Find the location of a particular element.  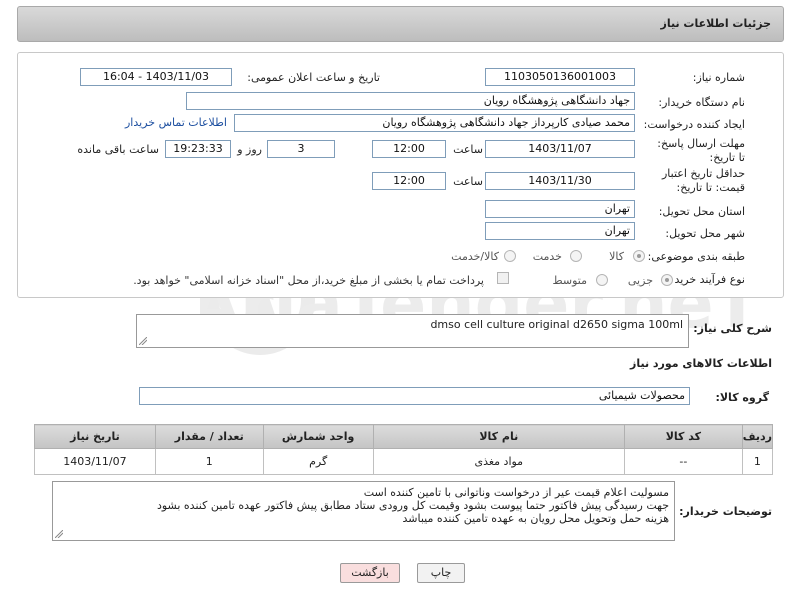

validity-time-label: ساعت is located at coordinates (468, 181).